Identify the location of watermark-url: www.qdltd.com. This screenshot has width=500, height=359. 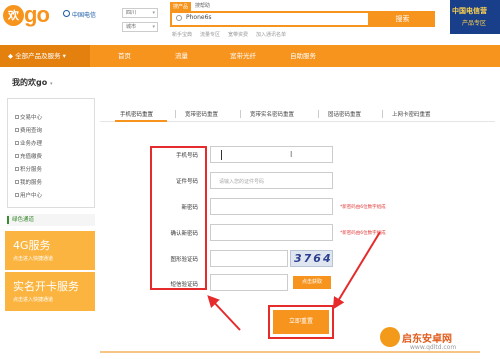
(433, 347).